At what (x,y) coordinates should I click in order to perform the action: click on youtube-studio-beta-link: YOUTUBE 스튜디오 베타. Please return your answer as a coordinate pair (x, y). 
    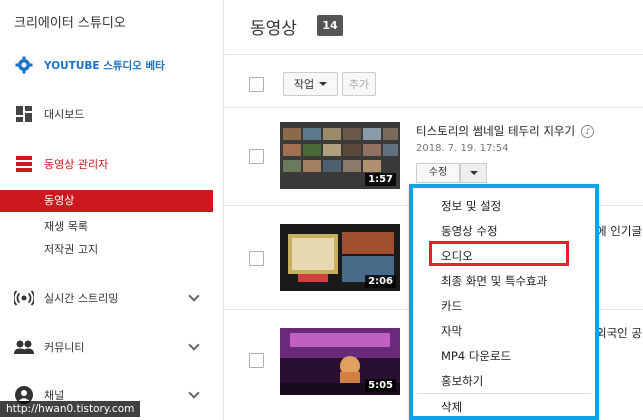
    Looking at the image, I should click on (112, 65).